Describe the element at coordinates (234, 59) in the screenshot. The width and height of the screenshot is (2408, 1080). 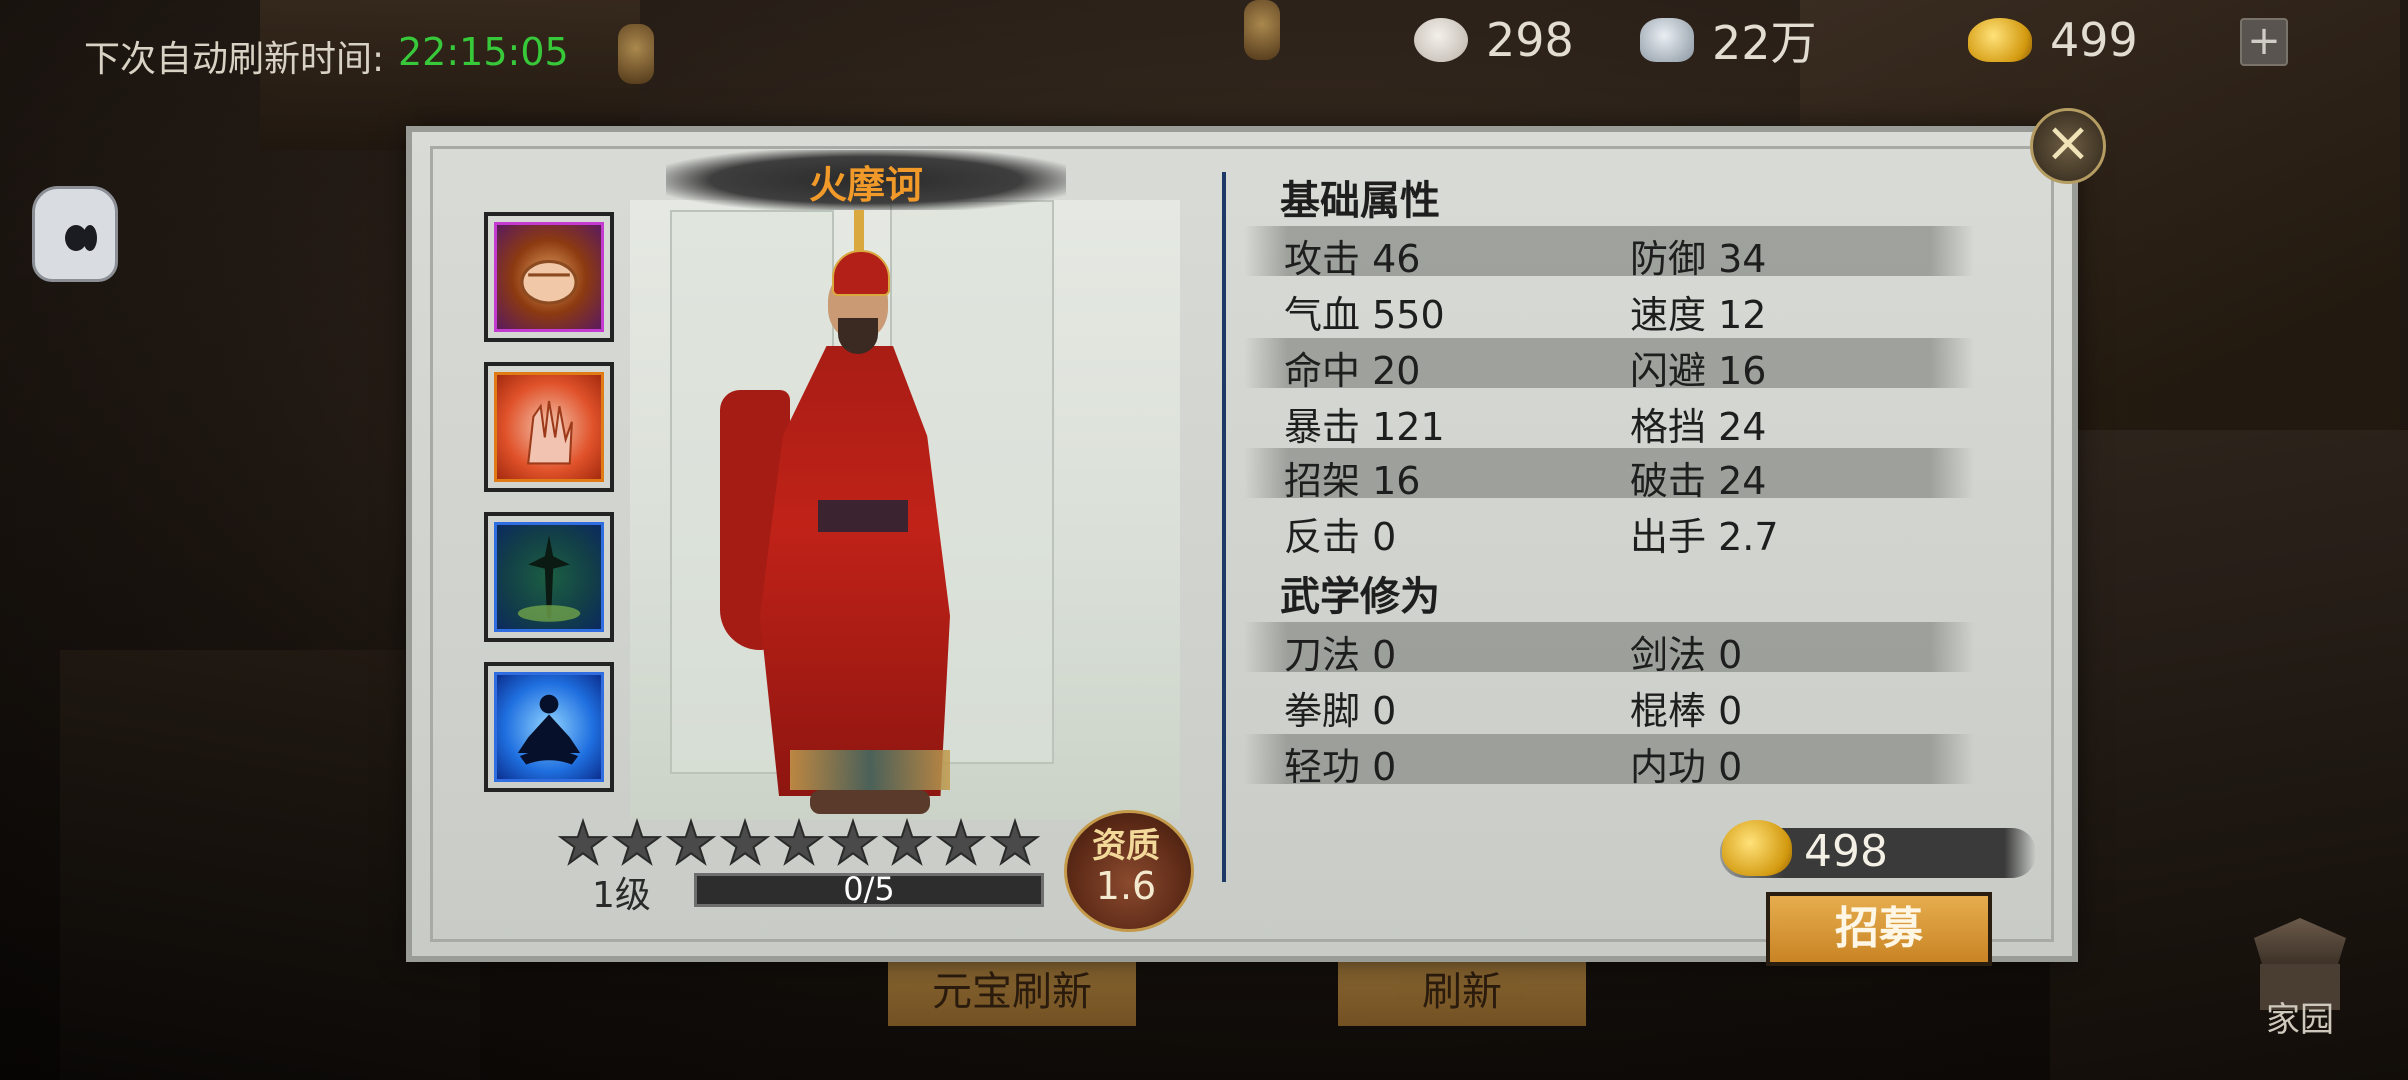
I see `auto-refresh-label: 下次自动刷新时间:` at that location.